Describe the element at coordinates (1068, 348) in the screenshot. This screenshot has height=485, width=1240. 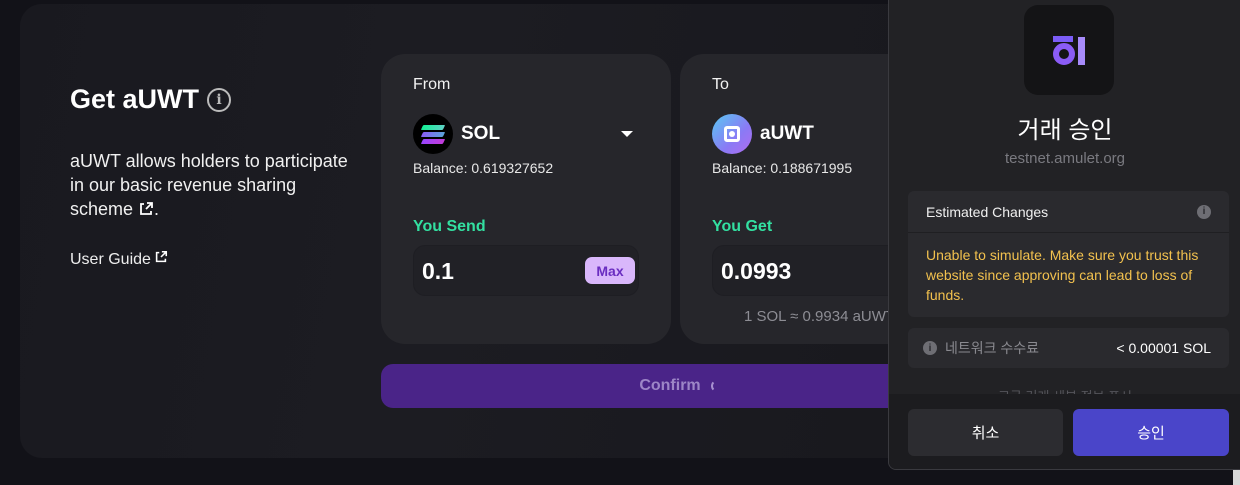
I see `network-fee-row: i 네트워크 수수료 < 0.00001 SOL` at that location.